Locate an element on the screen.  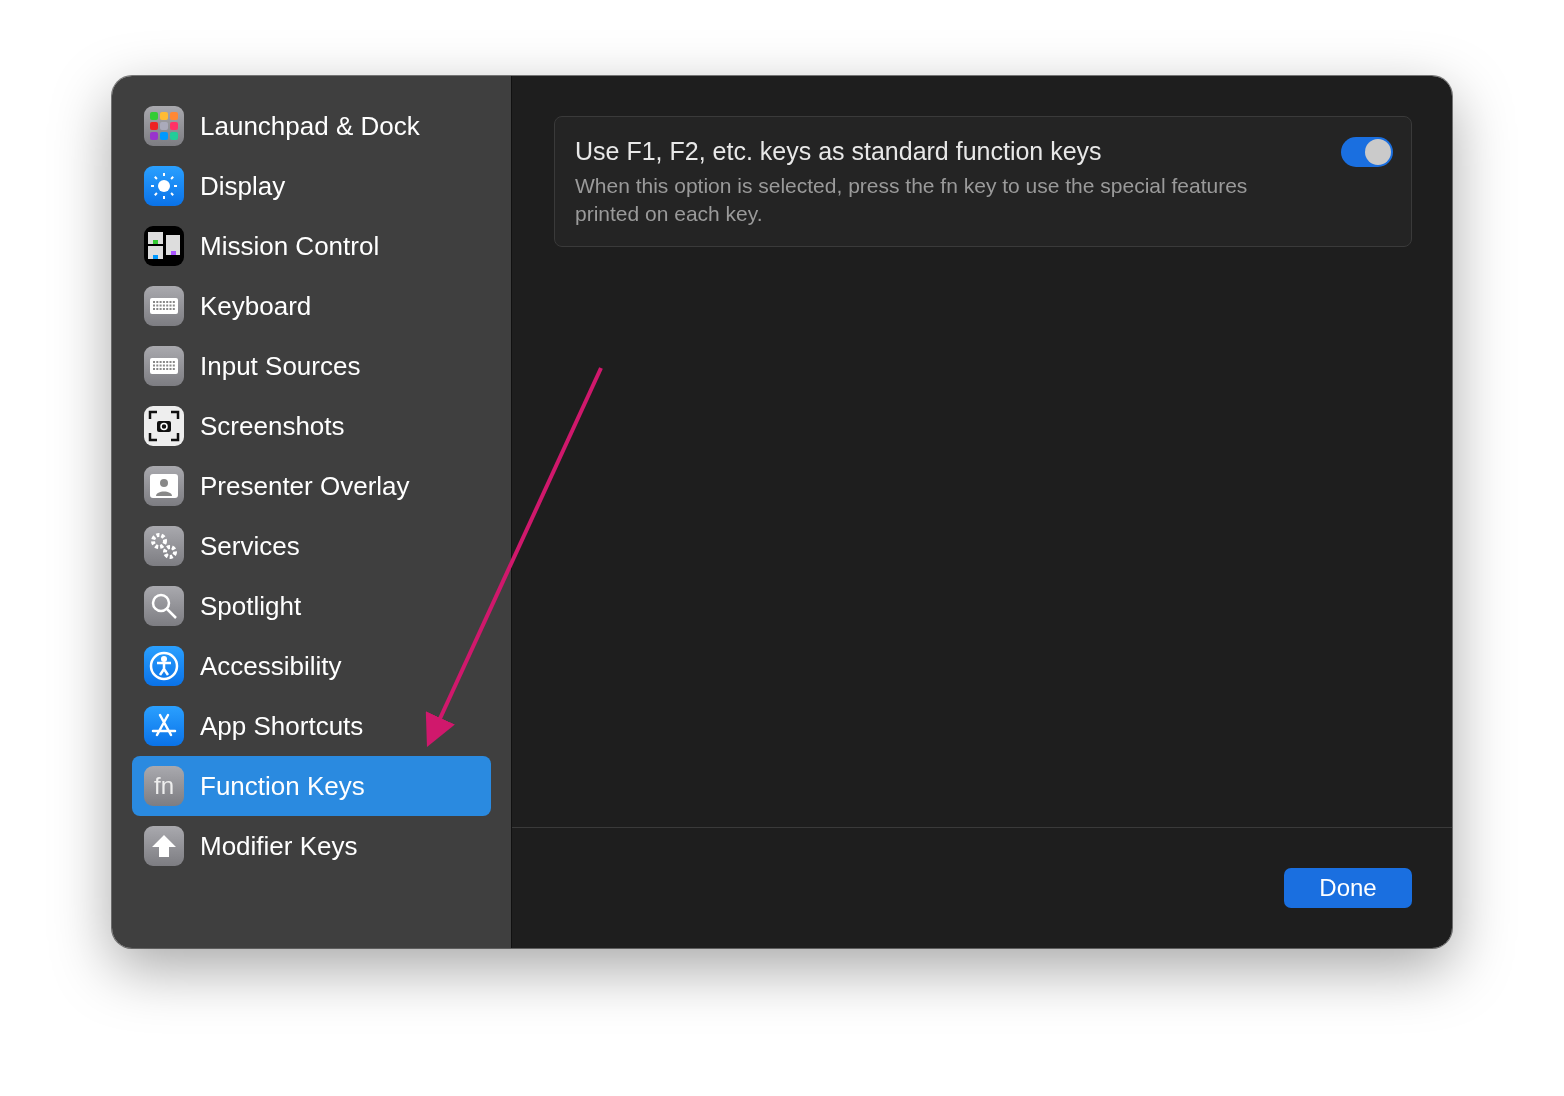
sidebar-item: Services is located at coordinates (311, 546).